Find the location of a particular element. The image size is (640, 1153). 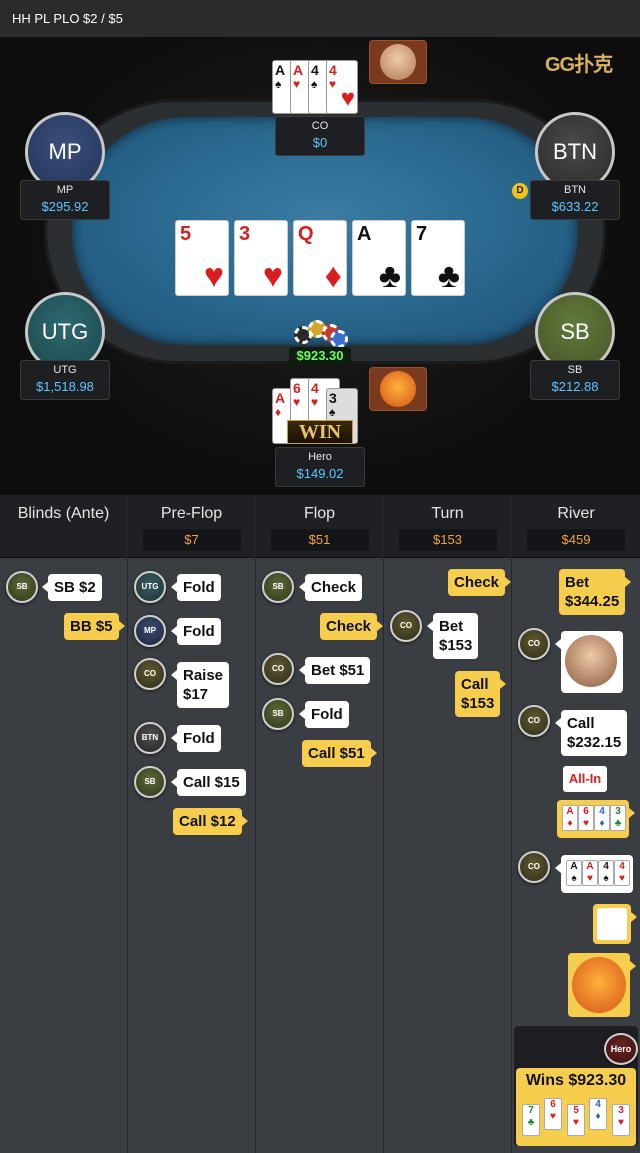

utg-nameplate: UTG $1,518.98 is located at coordinates (65, 380).